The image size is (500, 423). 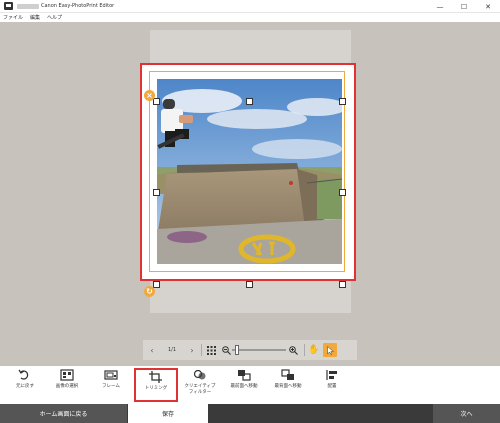 I want to click on crop-icon, so click(x=155, y=377).